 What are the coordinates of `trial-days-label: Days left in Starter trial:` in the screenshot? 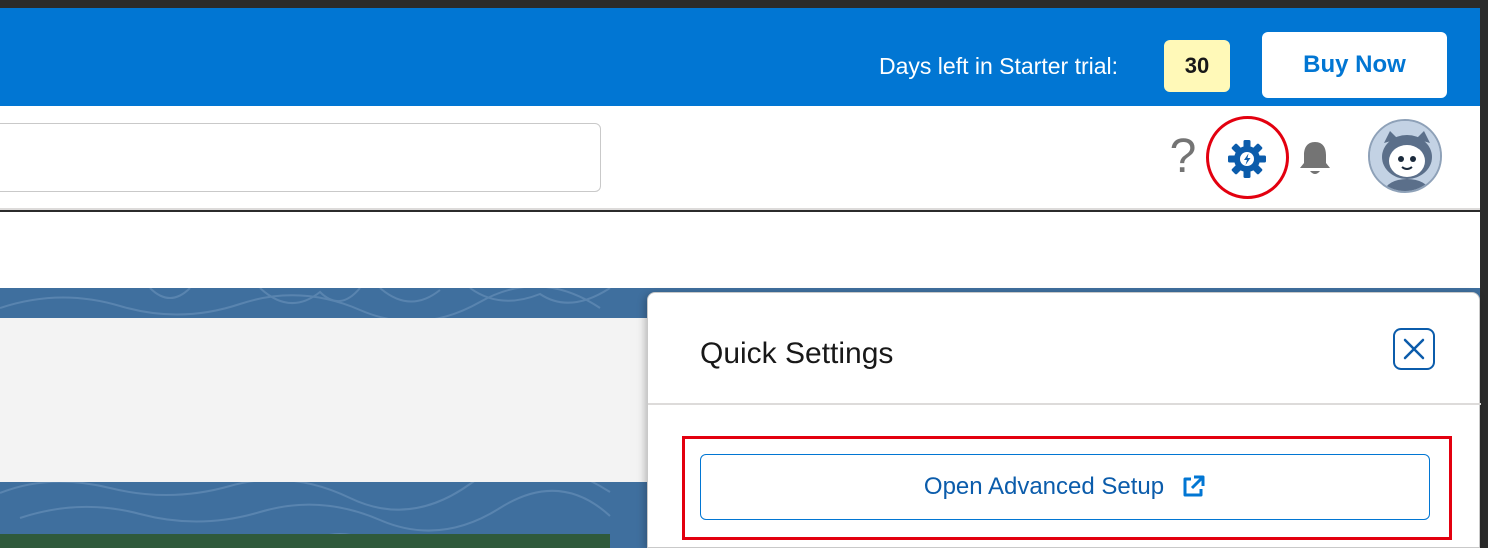 It's located at (999, 66).